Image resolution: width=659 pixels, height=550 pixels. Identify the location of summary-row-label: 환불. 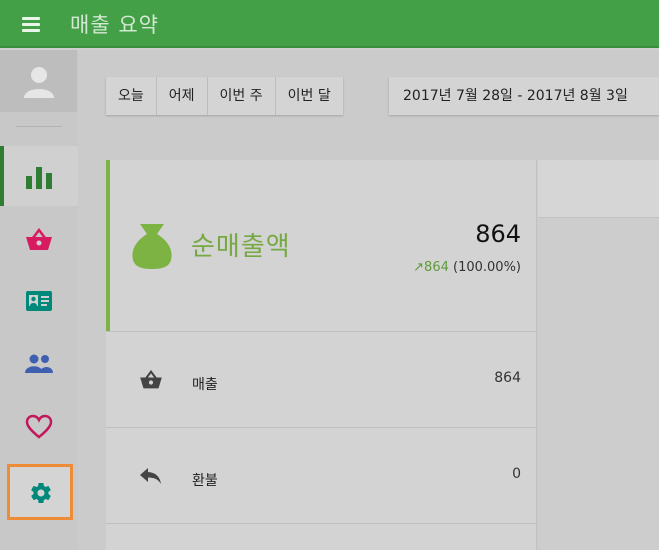
(205, 481).